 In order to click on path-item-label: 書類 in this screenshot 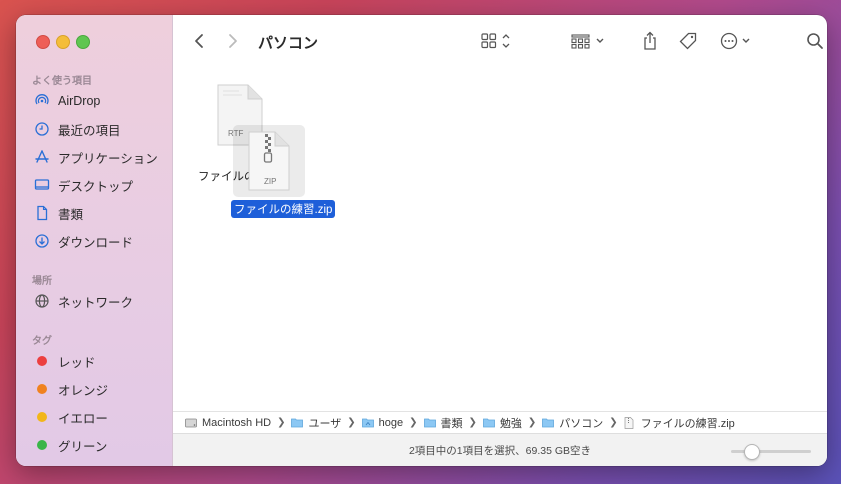, I will do `click(451, 423)`.